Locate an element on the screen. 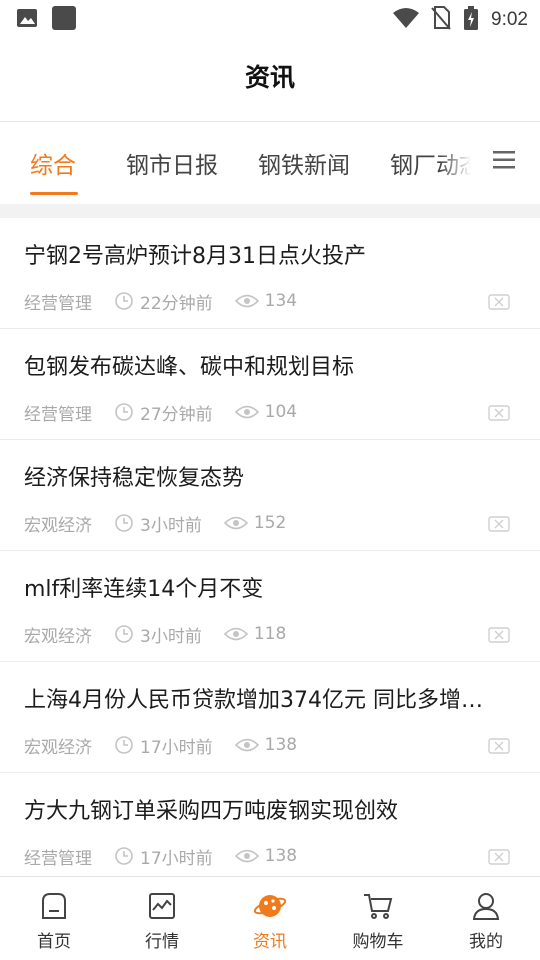  nav-cart: 购物车 is located at coordinates (378, 918).